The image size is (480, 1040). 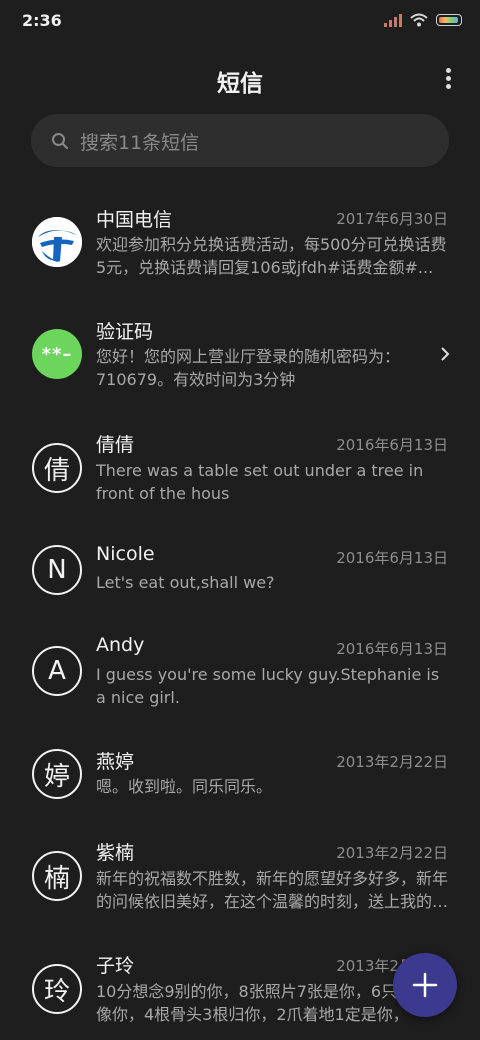 What do you see at coordinates (184, 786) in the screenshot?
I see `message-preview: 嗯。收到啦。同乐同乐。` at bounding box center [184, 786].